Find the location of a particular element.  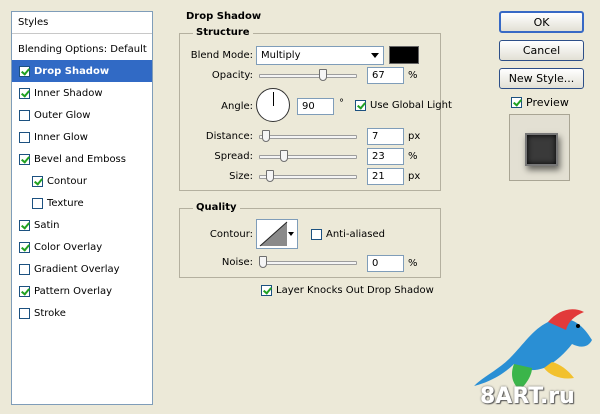

style-item-drop-shadow: Drop Shadow is located at coordinates (82, 71).